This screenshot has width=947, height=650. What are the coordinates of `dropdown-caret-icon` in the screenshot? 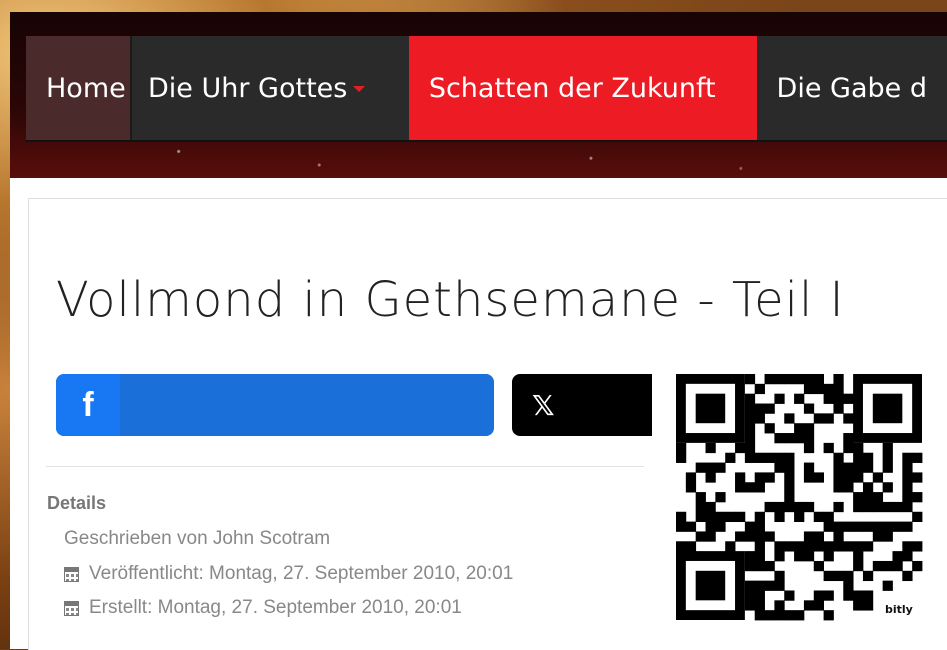 It's located at (359, 89).